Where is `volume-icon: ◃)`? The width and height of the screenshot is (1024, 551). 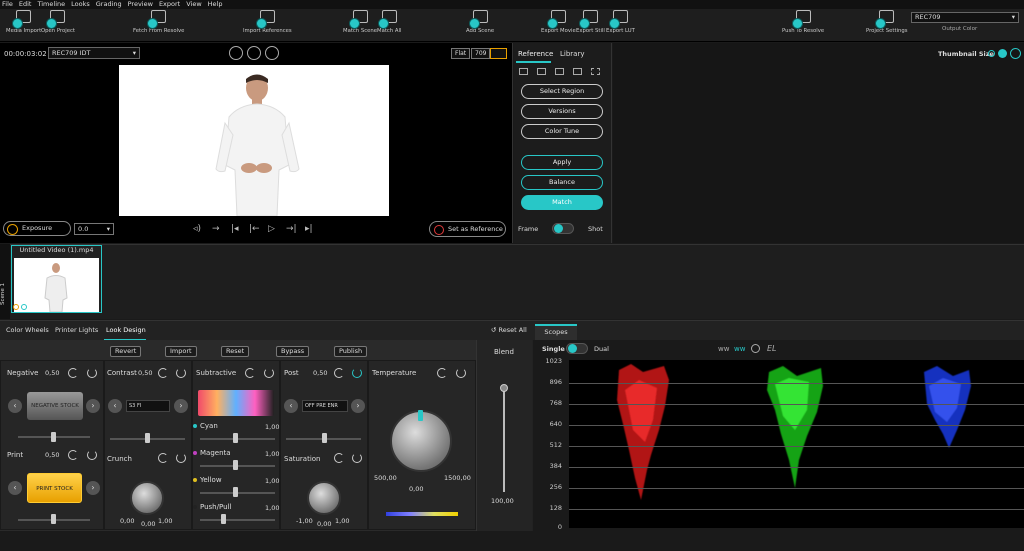
volume-icon: ◃) is located at coordinates (197, 229).